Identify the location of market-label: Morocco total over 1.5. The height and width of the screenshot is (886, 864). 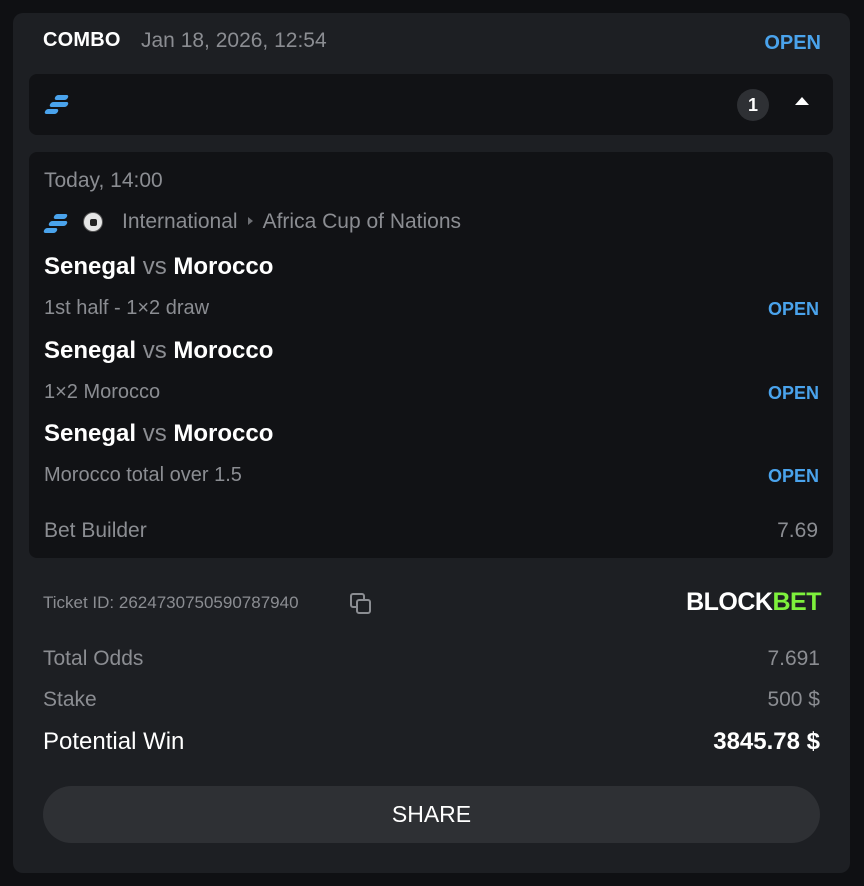
(143, 475).